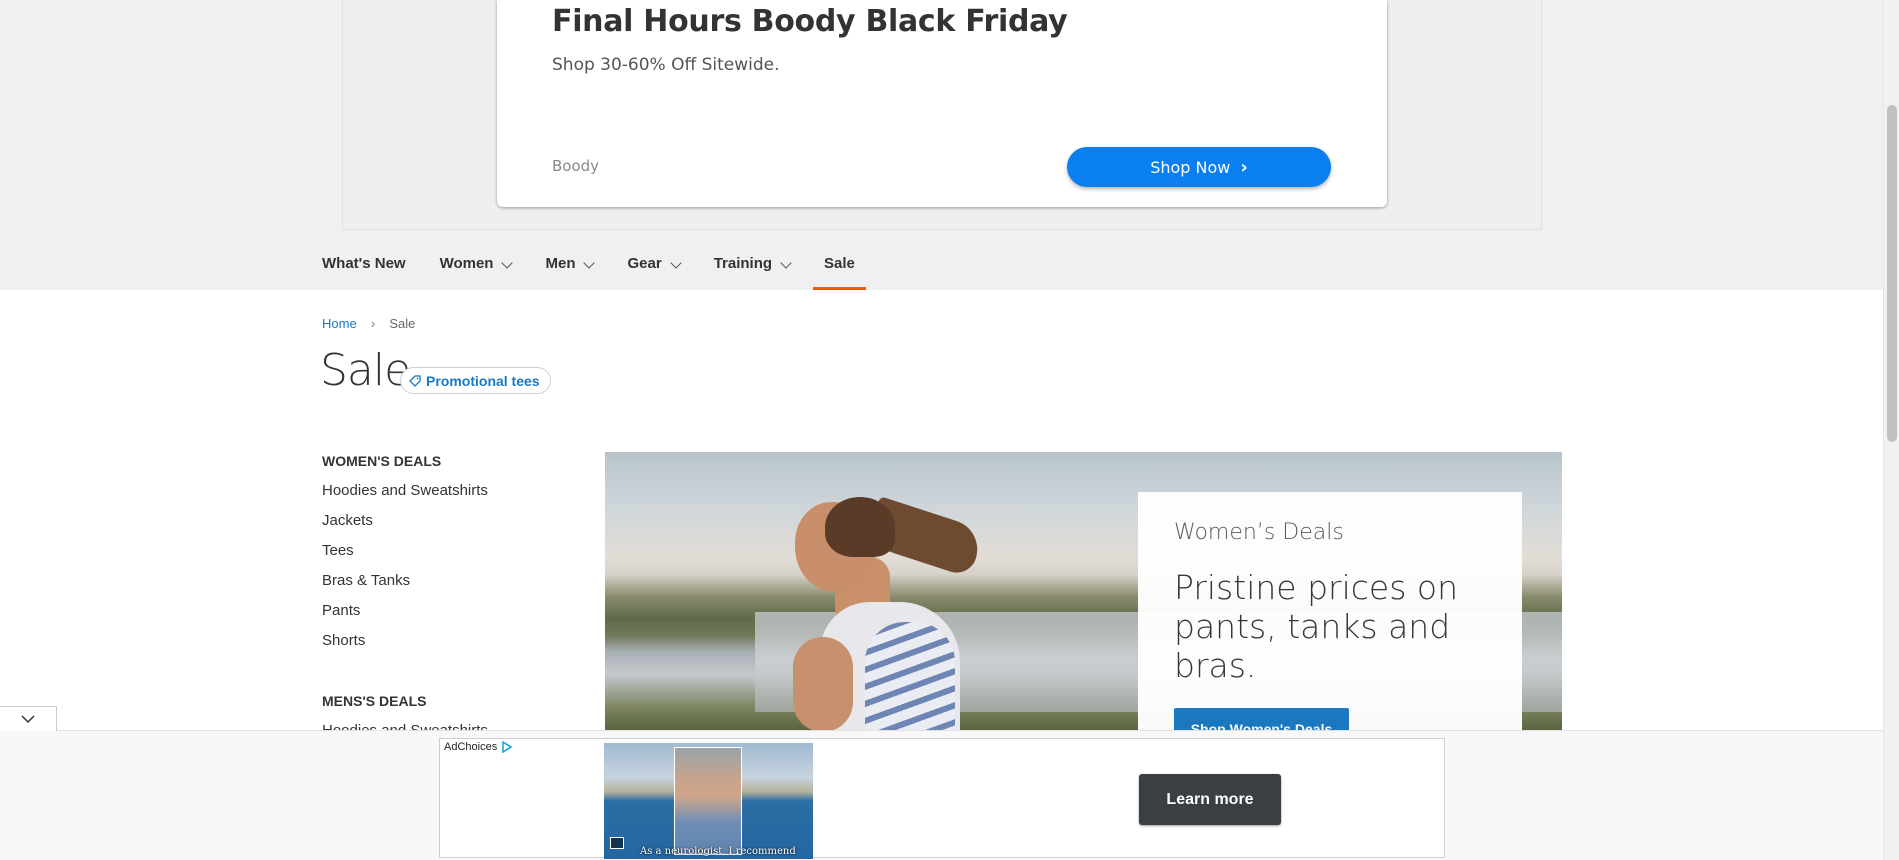  Describe the element at coordinates (718, 851) in the screenshot. I see `ad-video-caption: As a neurologist, I recommend` at that location.